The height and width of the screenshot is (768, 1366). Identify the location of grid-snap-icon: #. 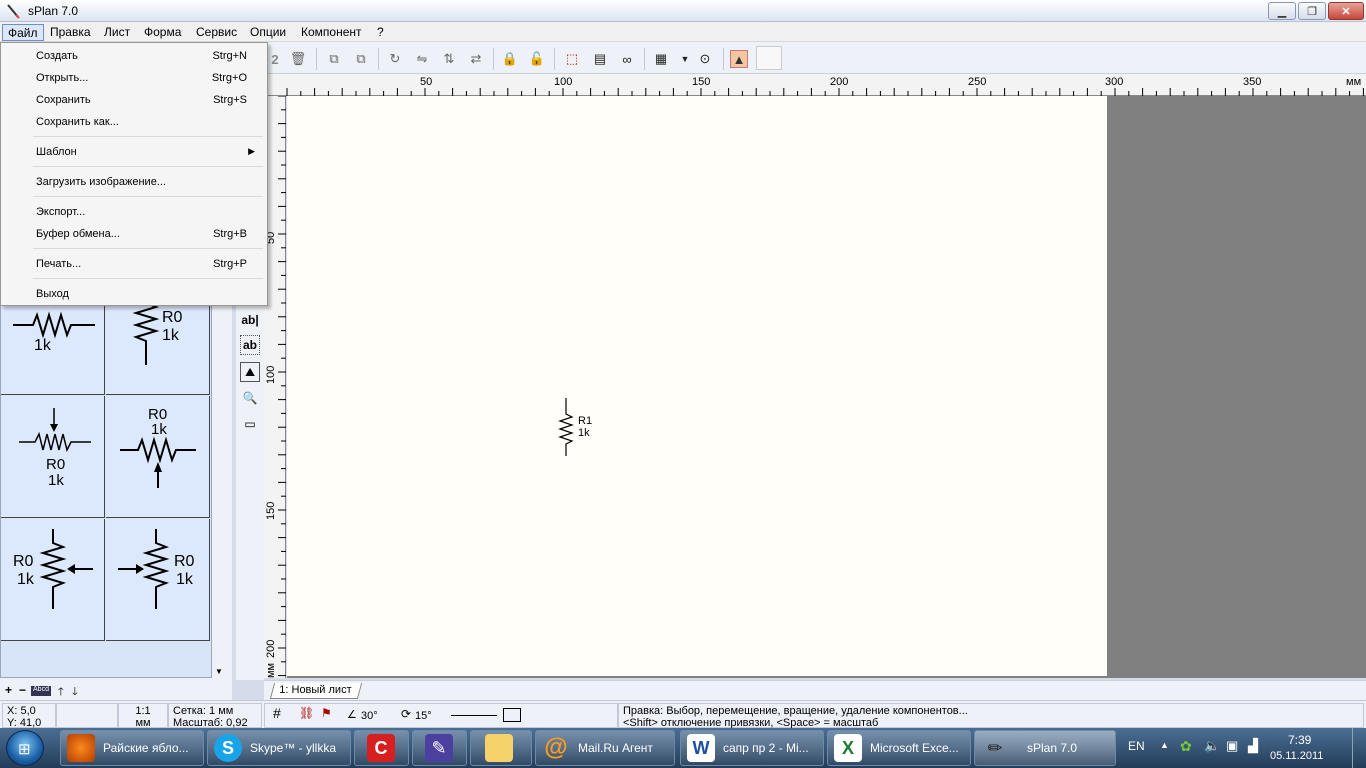
(277, 713).